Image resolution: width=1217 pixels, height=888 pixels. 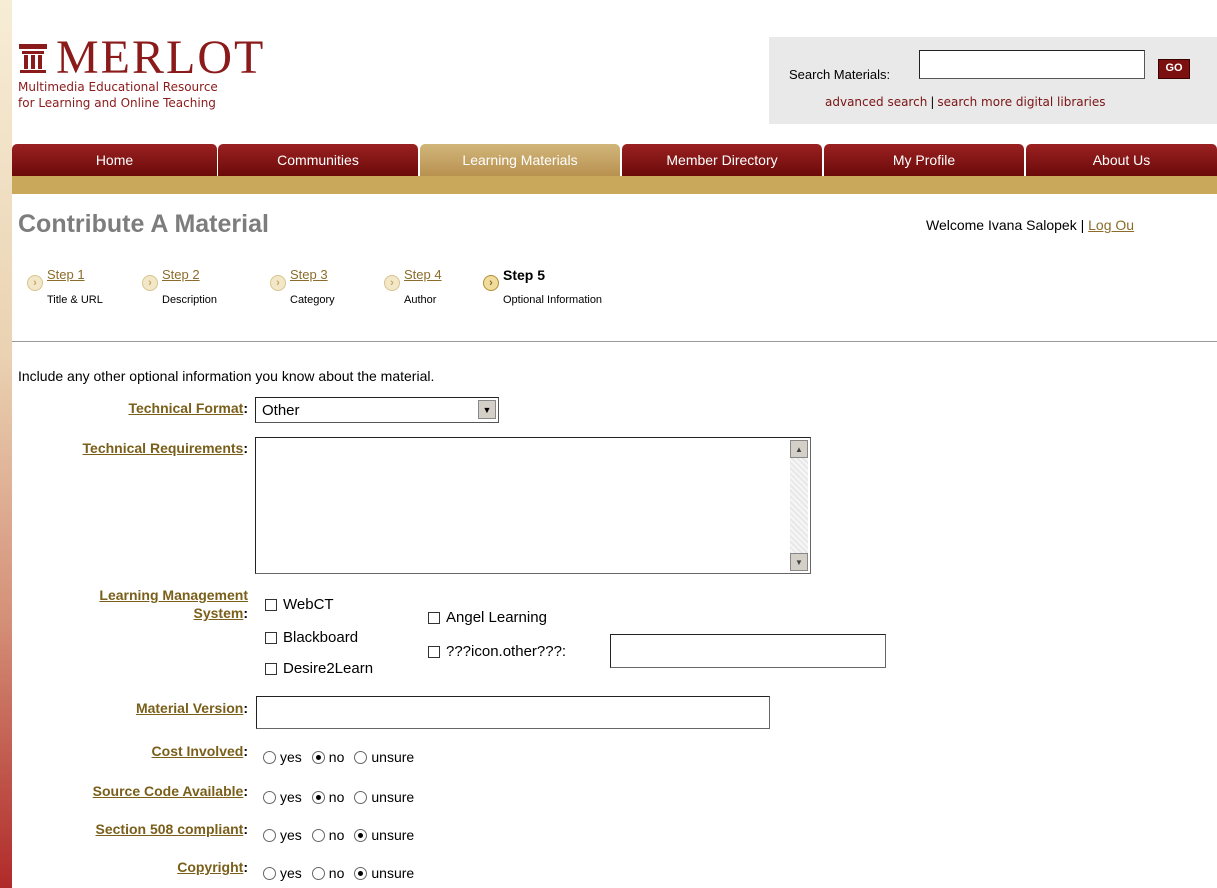 I want to click on lms-desire2learn-checkbox: Desire2Learn, so click(x=319, y=668).